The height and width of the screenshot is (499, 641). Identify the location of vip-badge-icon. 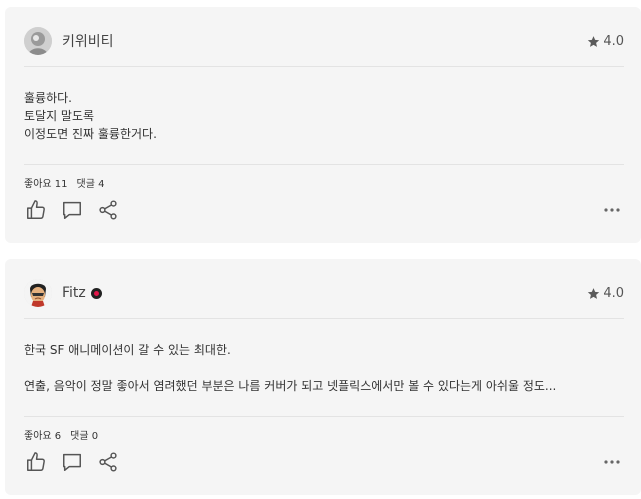
(96, 293).